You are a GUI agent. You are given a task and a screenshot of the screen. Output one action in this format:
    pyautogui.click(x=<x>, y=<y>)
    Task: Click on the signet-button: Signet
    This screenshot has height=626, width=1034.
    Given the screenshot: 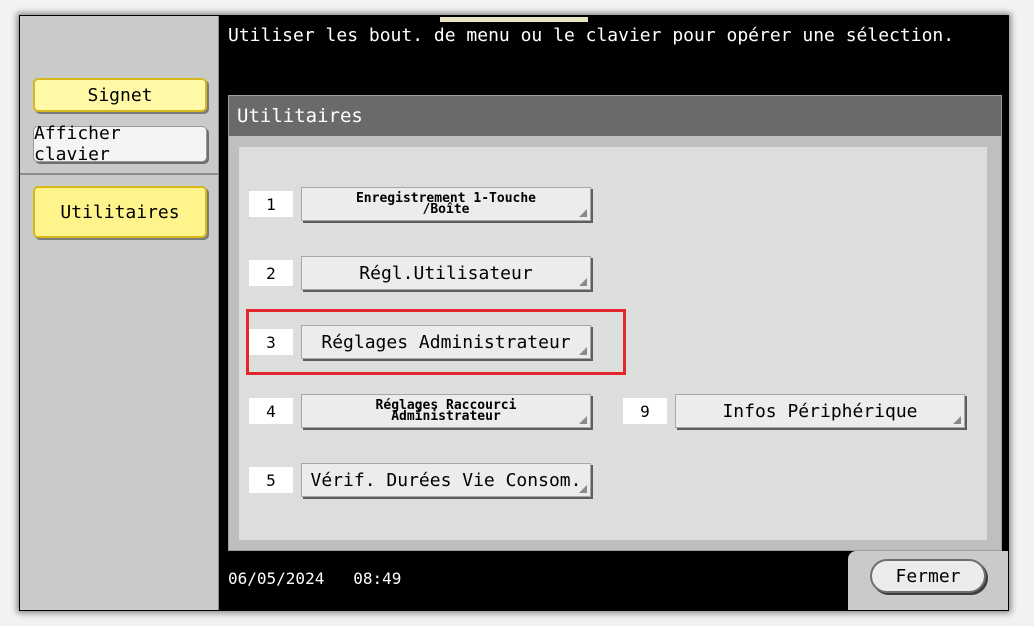 What is the action you would take?
    pyautogui.click(x=120, y=95)
    